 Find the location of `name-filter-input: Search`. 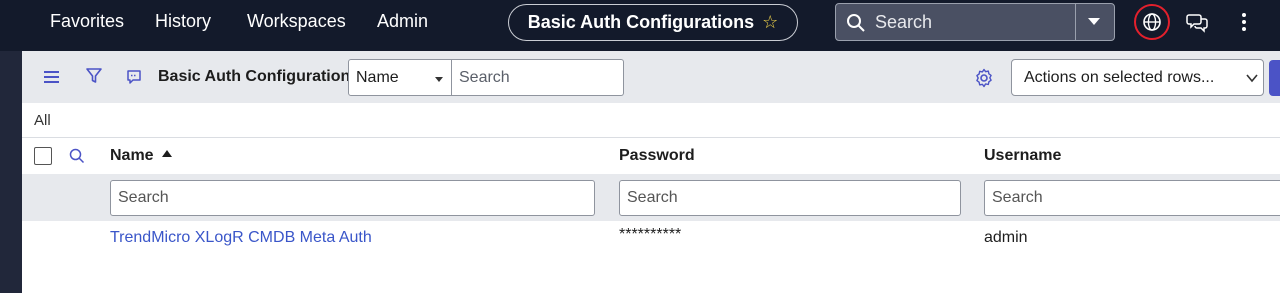

name-filter-input: Search is located at coordinates (352, 198).